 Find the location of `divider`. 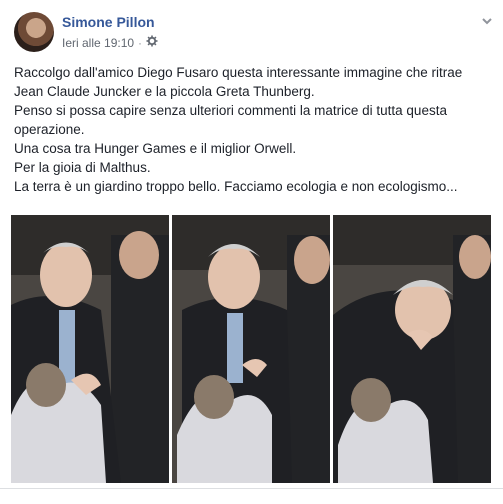

divider is located at coordinates (251, 488).